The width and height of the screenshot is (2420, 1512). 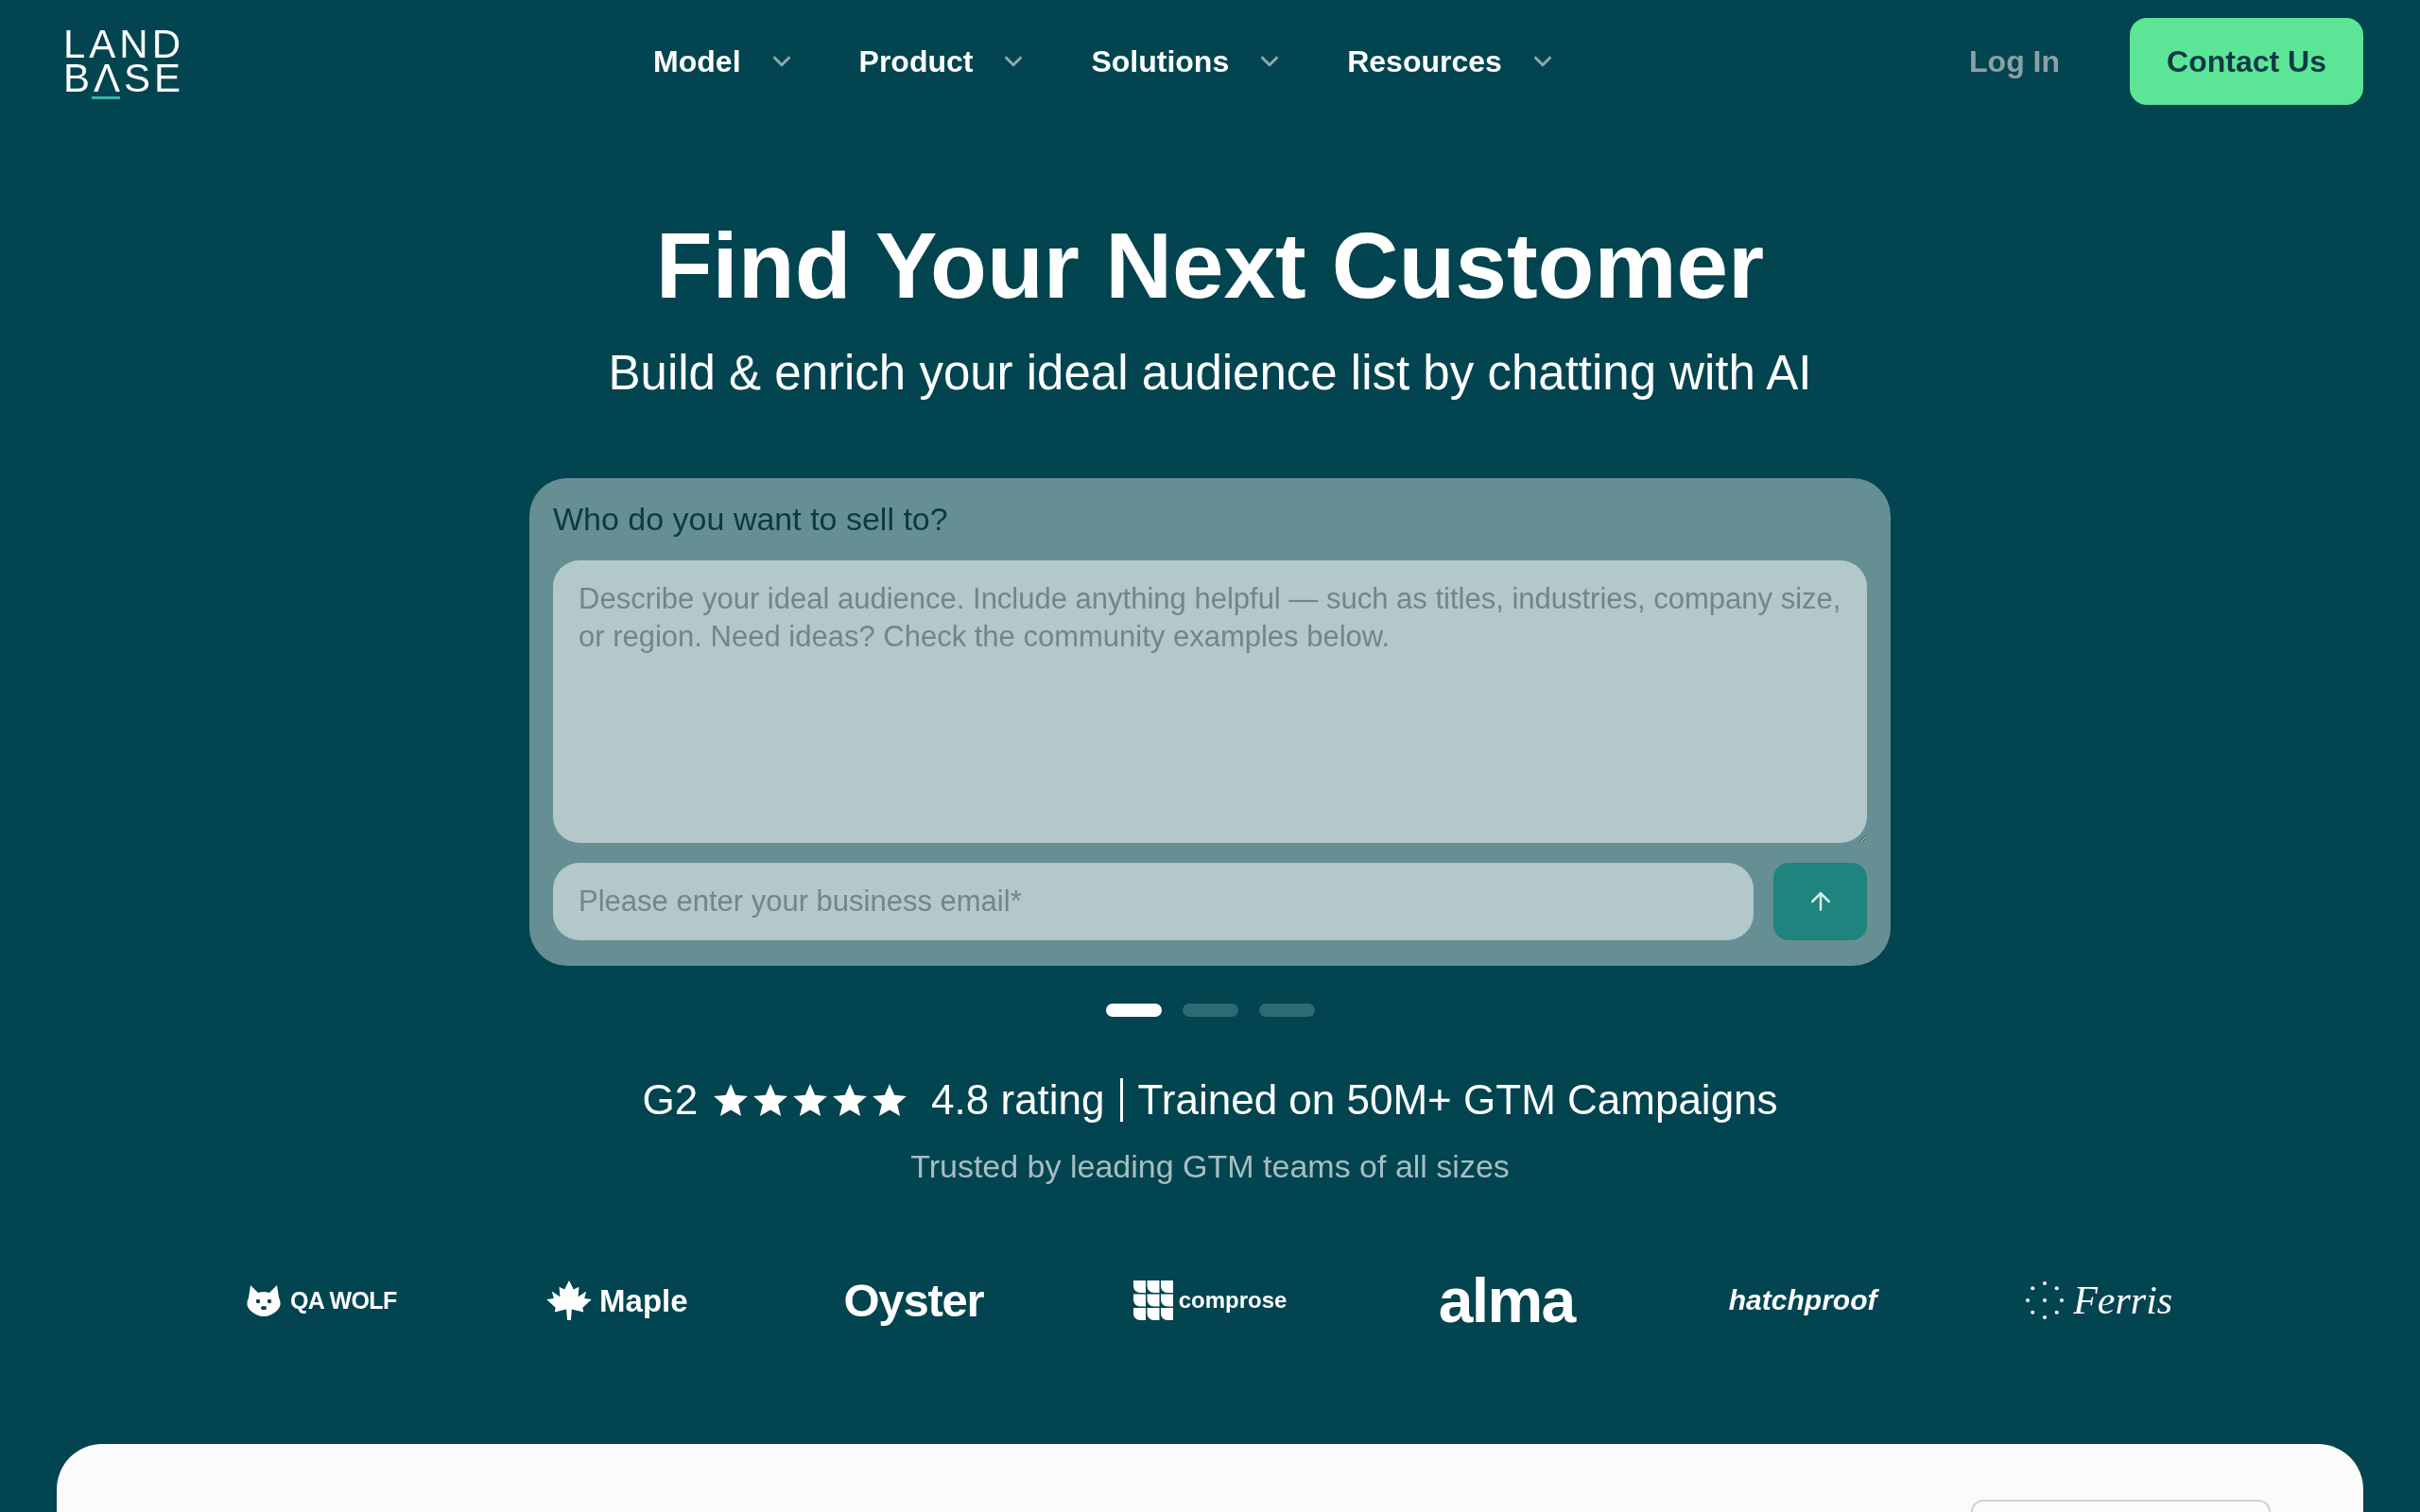 What do you see at coordinates (2246, 61) in the screenshot?
I see `contact-button: Contact Us` at bounding box center [2246, 61].